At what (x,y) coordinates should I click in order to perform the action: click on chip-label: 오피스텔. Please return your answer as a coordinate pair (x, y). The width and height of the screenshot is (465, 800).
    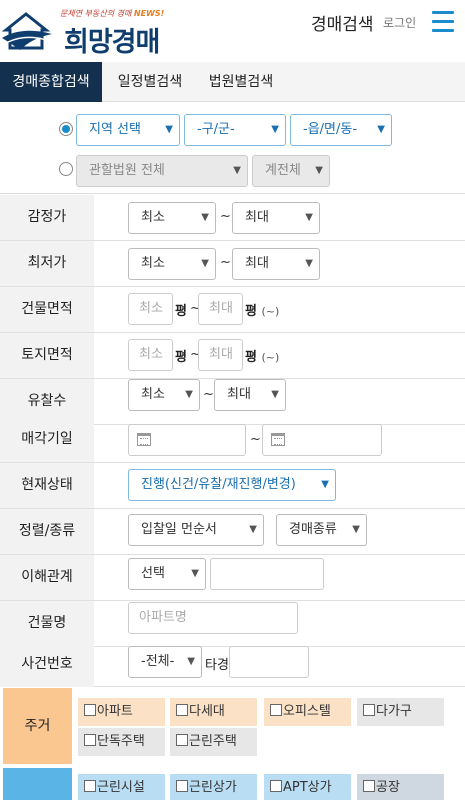
    Looking at the image, I should click on (307, 711).